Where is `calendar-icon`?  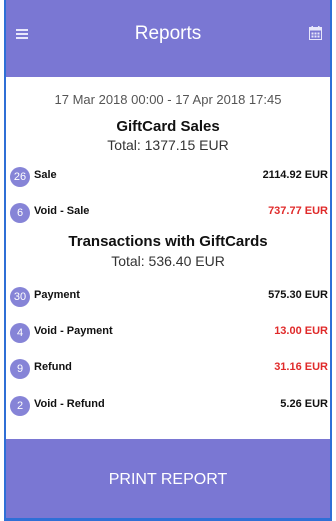
calendar-icon is located at coordinates (315, 33).